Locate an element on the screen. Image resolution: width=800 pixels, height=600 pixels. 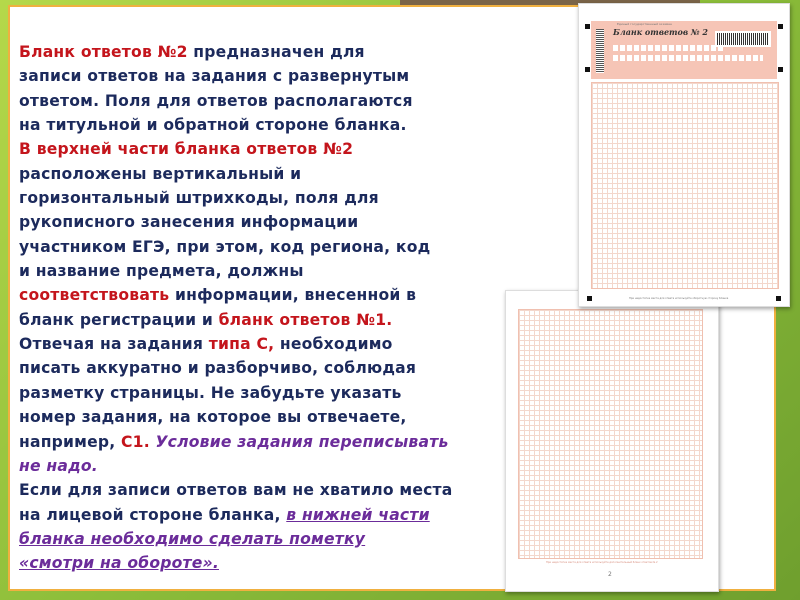
text-line: горизонтальный штрихкоды, поля для is located at coordinates (269, 198).